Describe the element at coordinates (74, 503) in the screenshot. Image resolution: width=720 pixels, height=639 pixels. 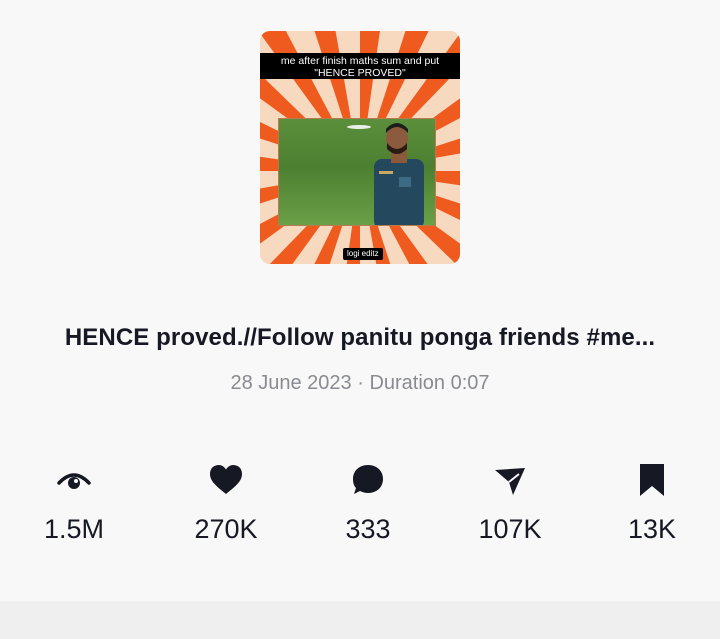
I see `stat-views: 1.5M` at that location.